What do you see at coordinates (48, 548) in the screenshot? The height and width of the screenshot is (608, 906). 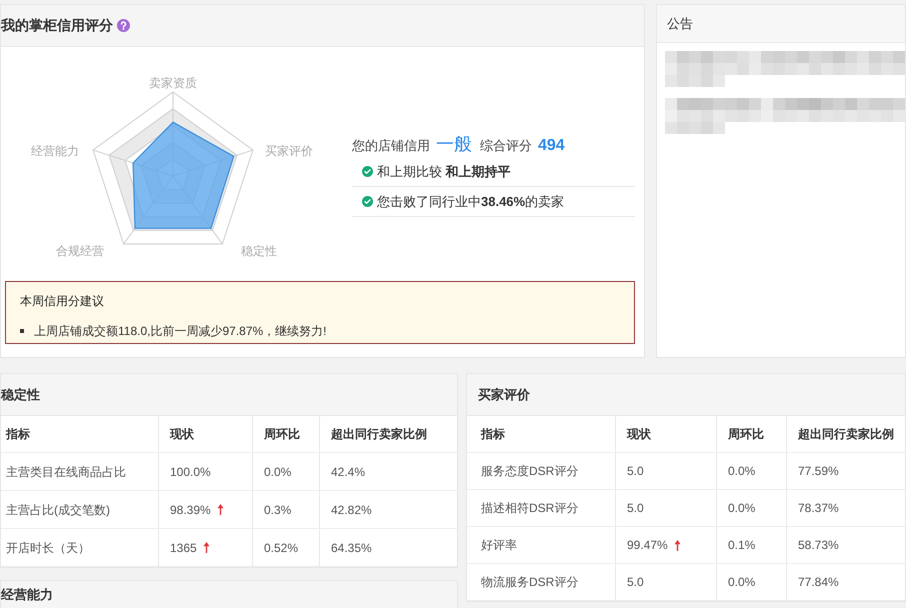 I see `table-cell-text: 开店时长（天）` at bounding box center [48, 548].